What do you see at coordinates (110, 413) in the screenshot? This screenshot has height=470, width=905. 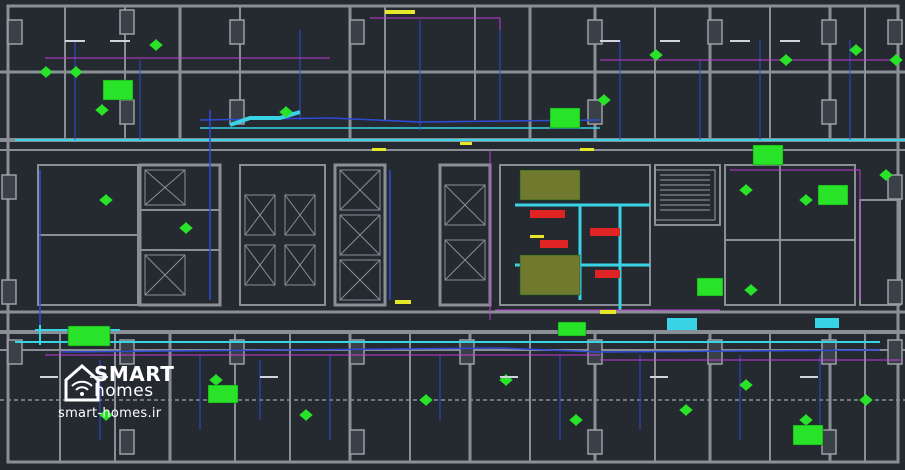 I see `logo-url: smart-homes.ir` at bounding box center [110, 413].